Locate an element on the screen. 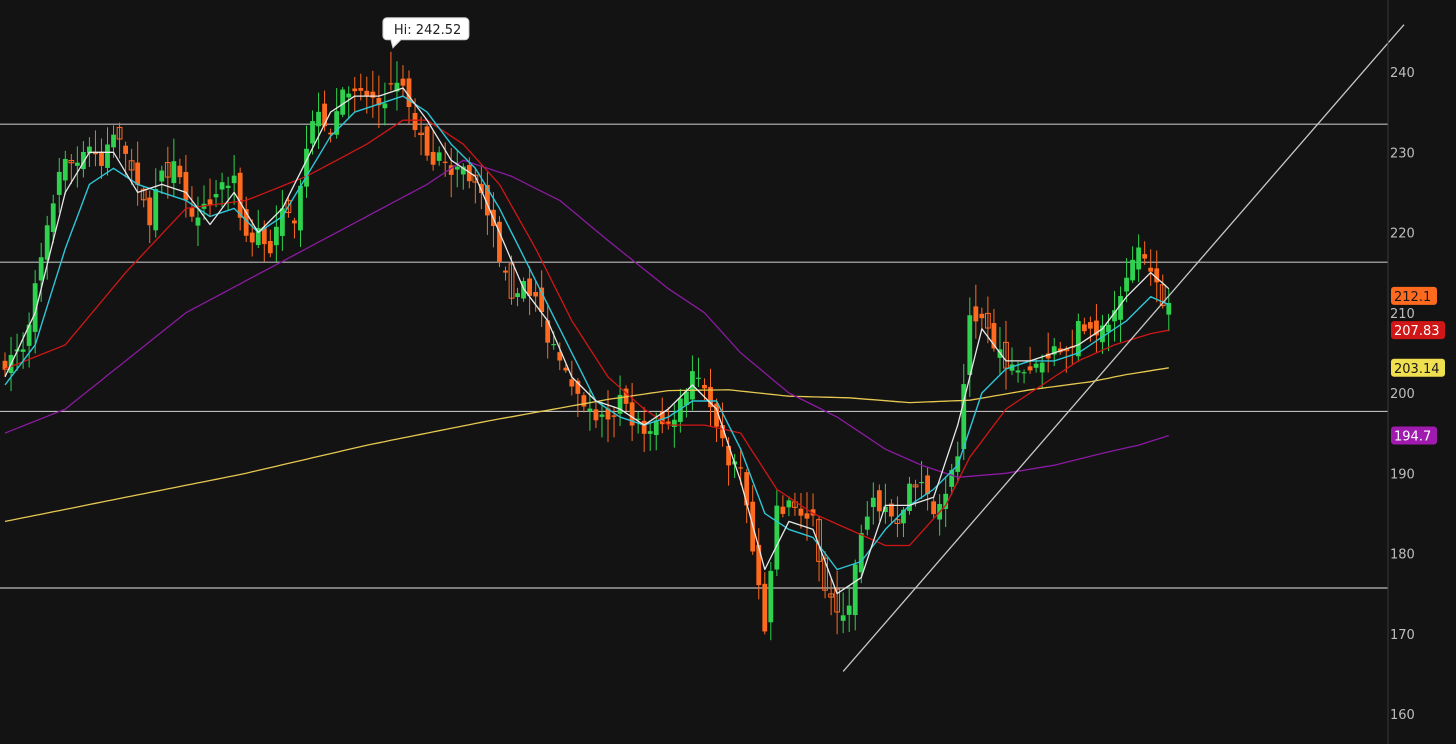 The image size is (1456, 744). price-tag-label: 207.83 is located at coordinates (1417, 331).